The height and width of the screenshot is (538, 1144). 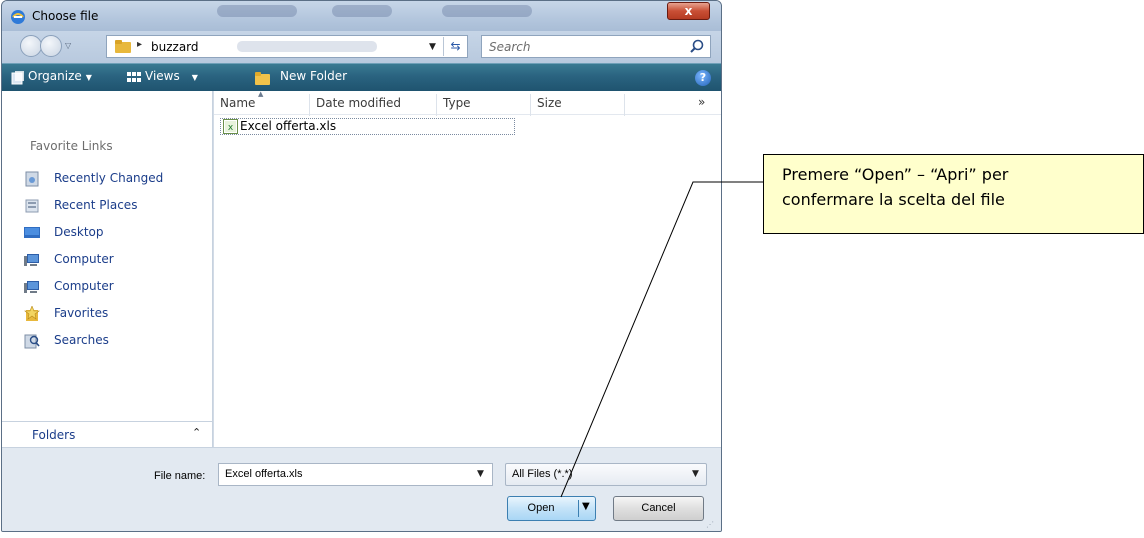 I want to click on address-row: ▽ ▸ buzzard ▼ ⇆, so click(x=361, y=47).